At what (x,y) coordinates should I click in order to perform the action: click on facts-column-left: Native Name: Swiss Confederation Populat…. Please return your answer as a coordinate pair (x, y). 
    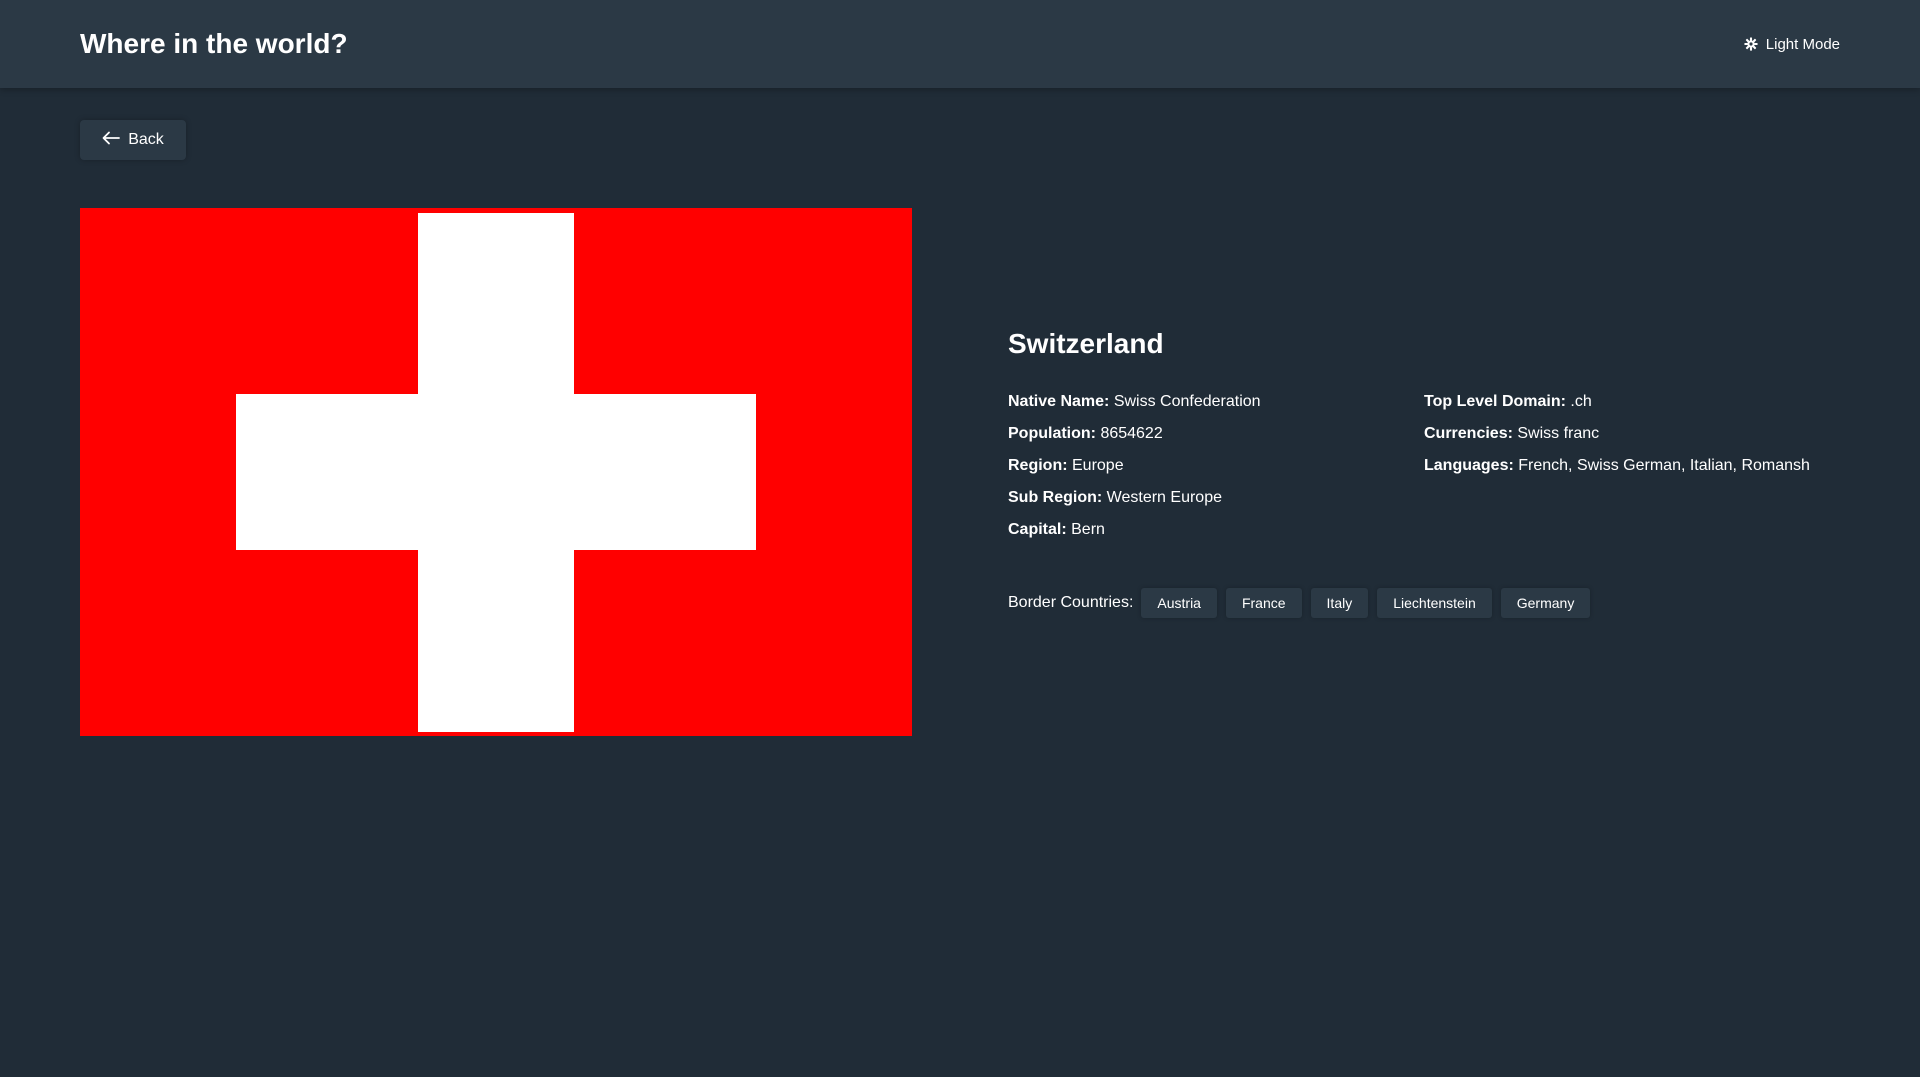
    Looking at the image, I should click on (1216, 466).